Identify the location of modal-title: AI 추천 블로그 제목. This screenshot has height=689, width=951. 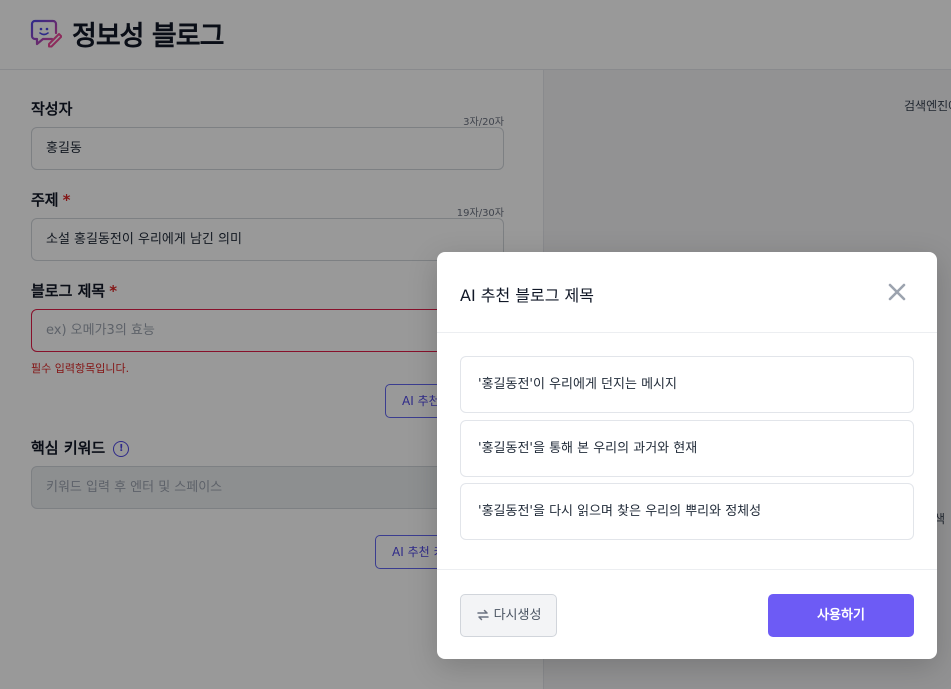
(527, 295).